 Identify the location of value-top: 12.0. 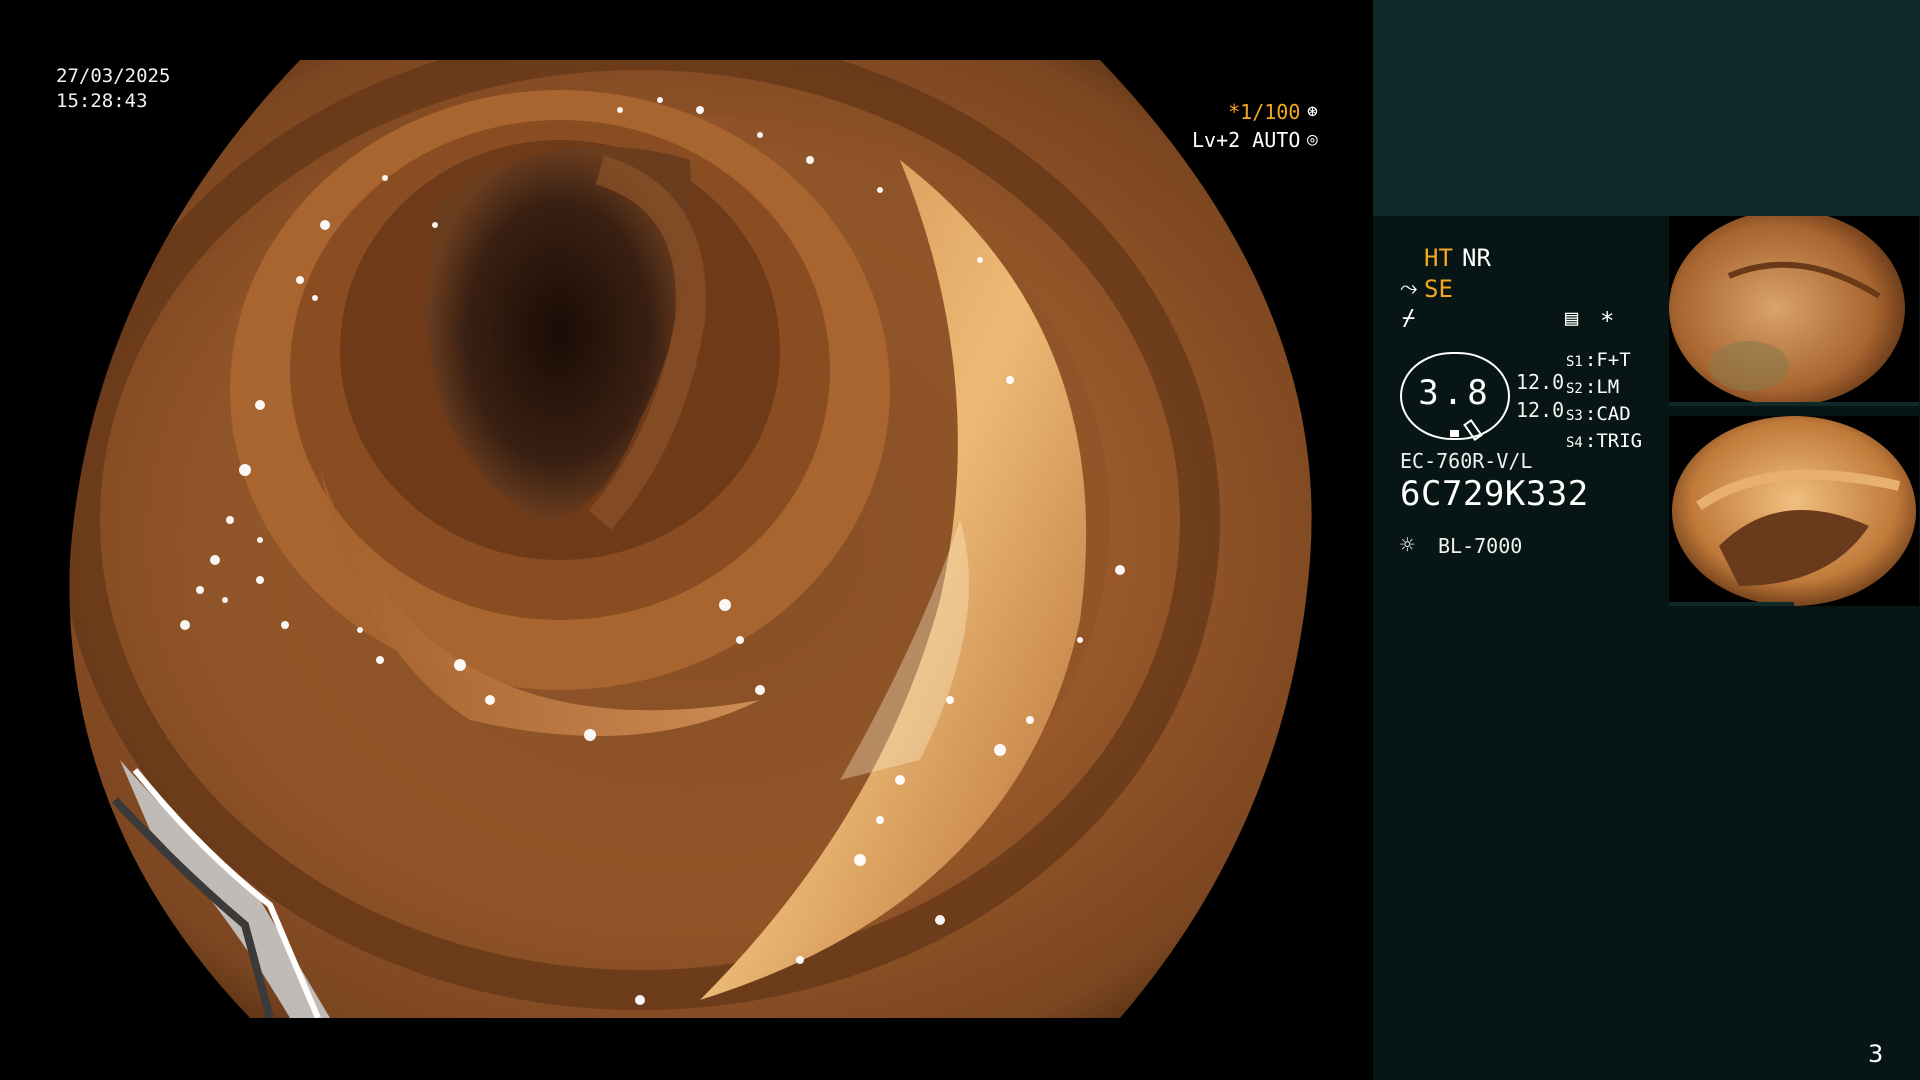
(1540, 382).